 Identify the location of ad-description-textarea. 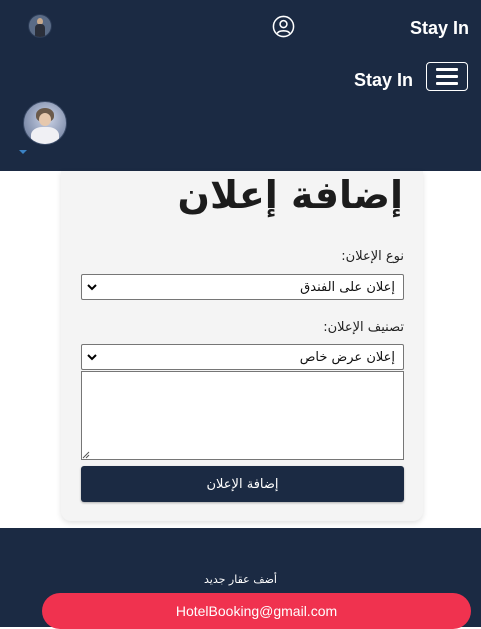
(242, 415).